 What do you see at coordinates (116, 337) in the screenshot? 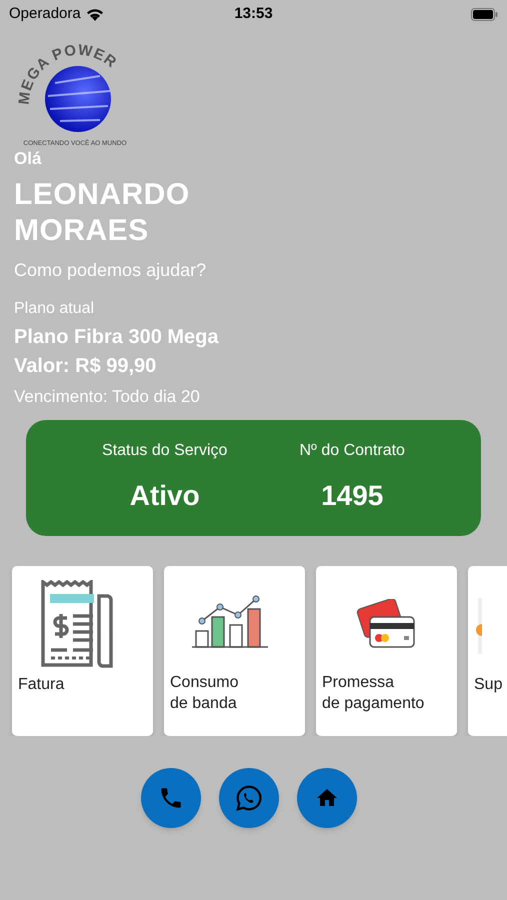
I see `plan-name: Plano Fibra 300 Mega` at bounding box center [116, 337].